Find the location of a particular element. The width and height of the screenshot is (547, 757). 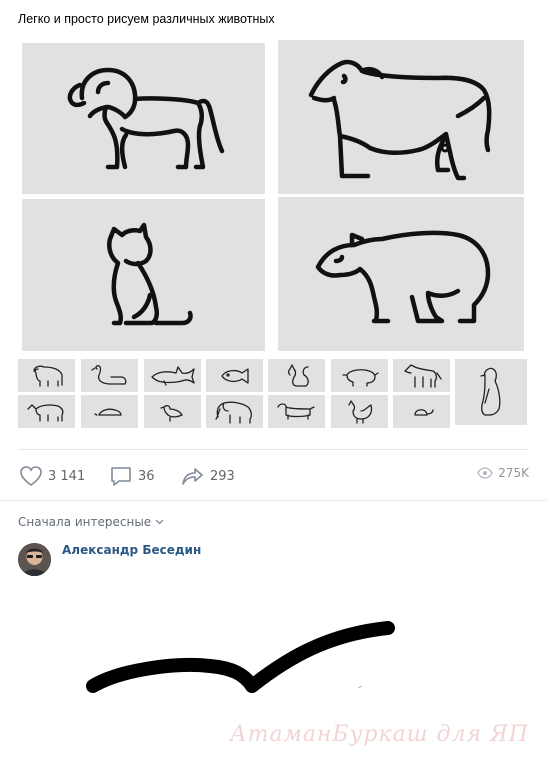

drawn-line-sketch is located at coordinates (240, 657).